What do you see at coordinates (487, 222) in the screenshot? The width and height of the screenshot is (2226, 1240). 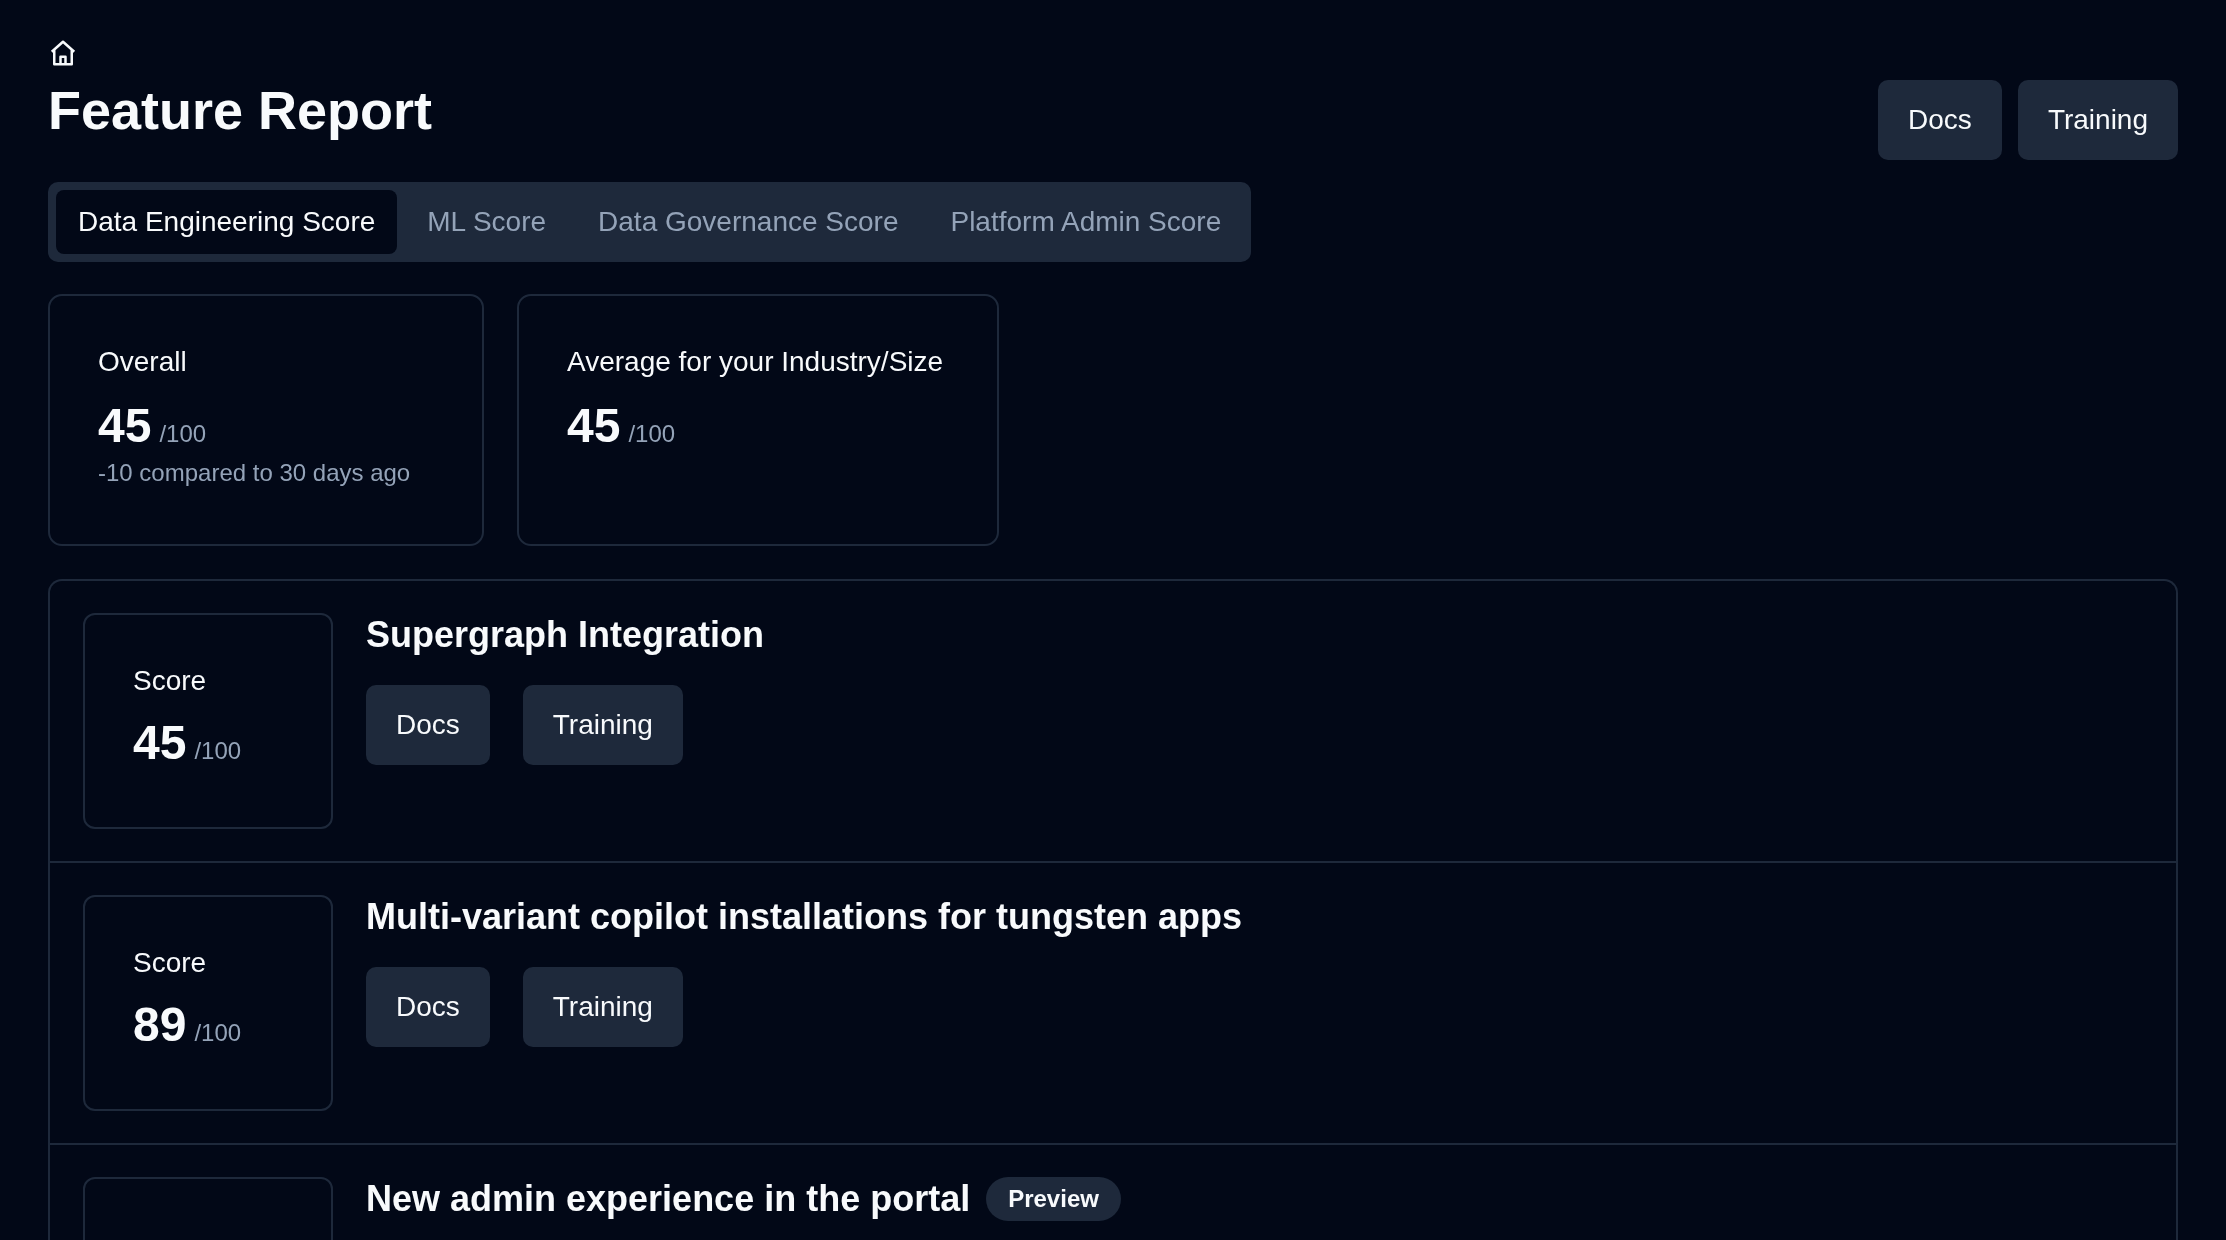 I see `score-tab: ML Score` at bounding box center [487, 222].